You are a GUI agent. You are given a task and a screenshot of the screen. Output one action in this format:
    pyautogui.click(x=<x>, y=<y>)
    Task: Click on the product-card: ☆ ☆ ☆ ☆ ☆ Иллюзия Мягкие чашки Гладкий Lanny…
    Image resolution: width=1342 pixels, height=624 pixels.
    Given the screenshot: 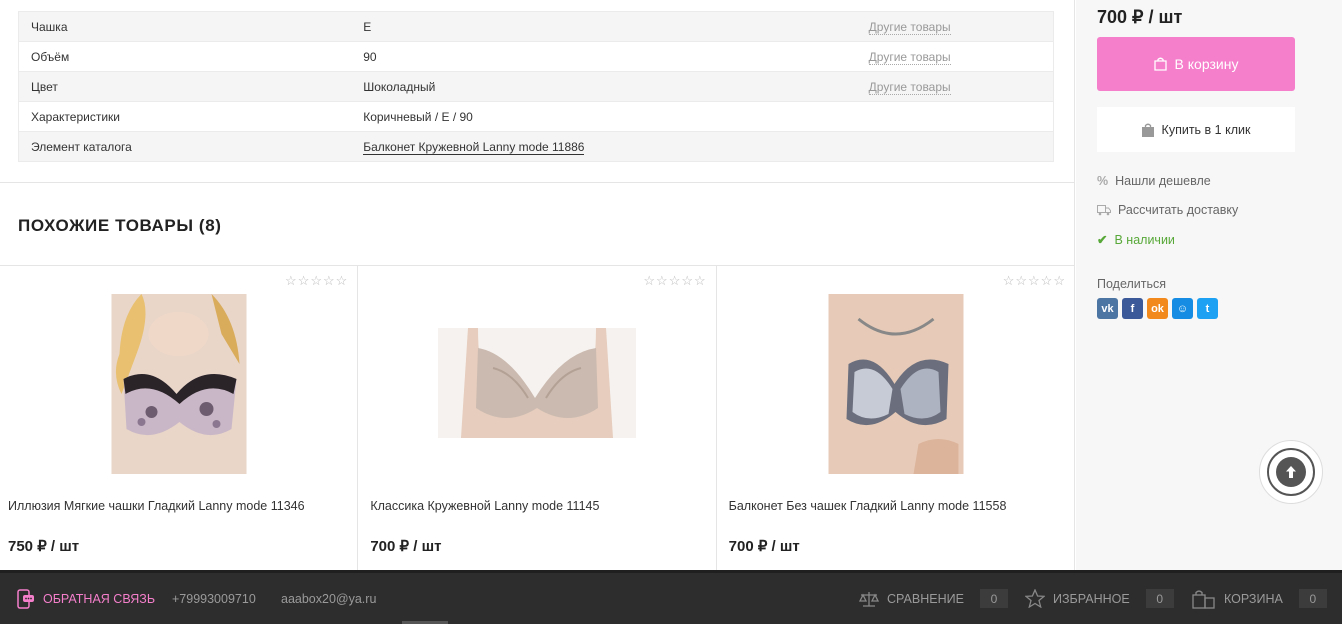 What is the action you would take?
    pyautogui.click(x=179, y=418)
    